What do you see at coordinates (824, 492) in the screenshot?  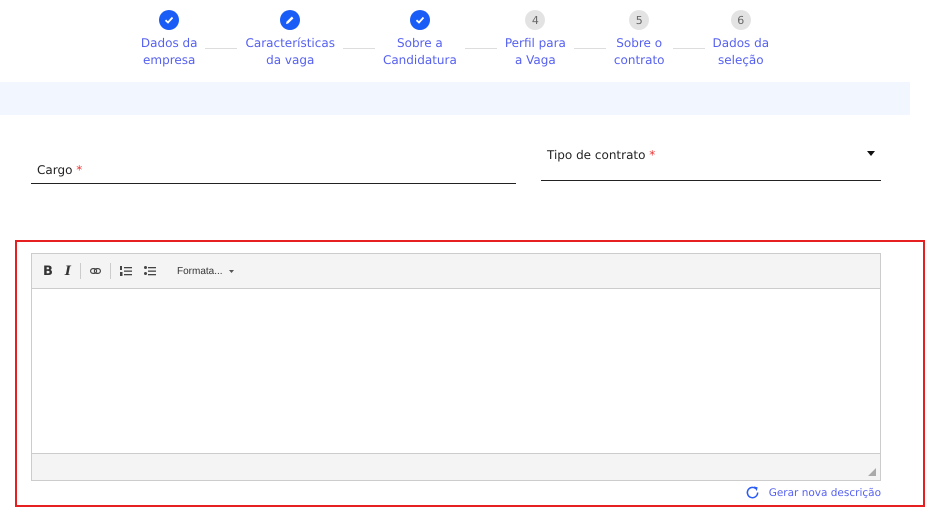 I see `regenerate-link: Gerar nova descrição` at bounding box center [824, 492].